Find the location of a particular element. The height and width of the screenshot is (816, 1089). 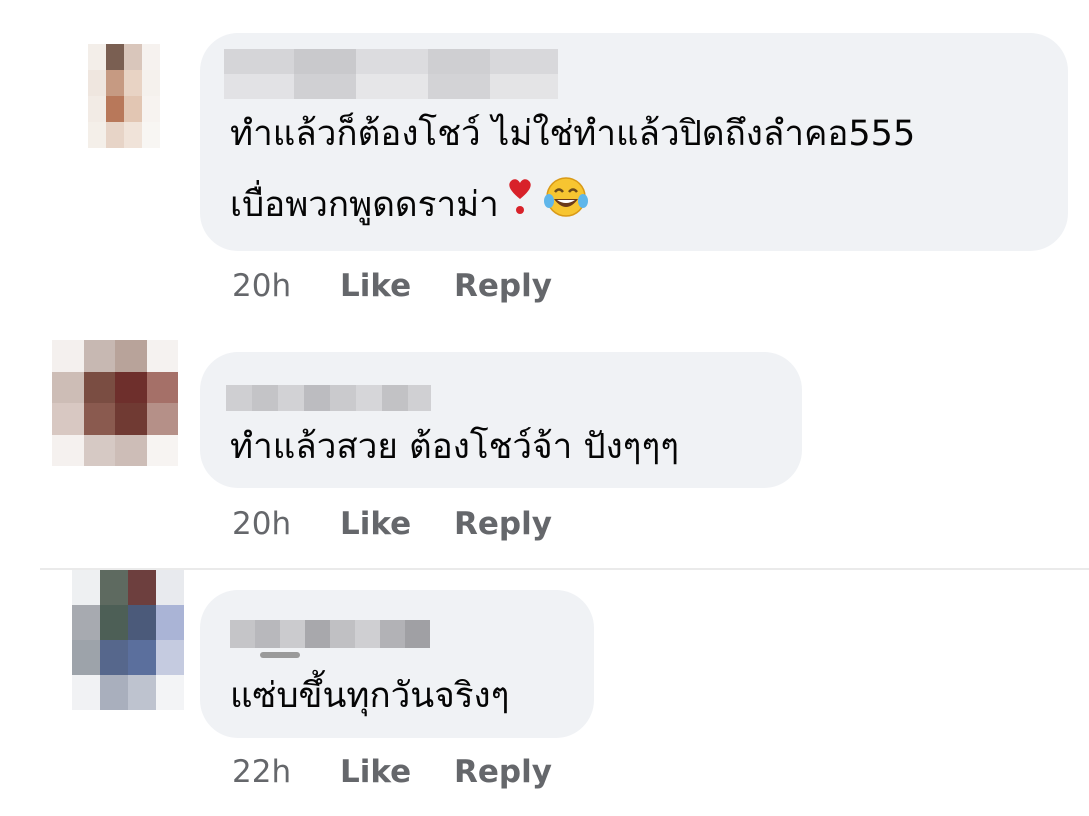

comment-actions: 22h Like Reply is located at coordinates (392, 772).